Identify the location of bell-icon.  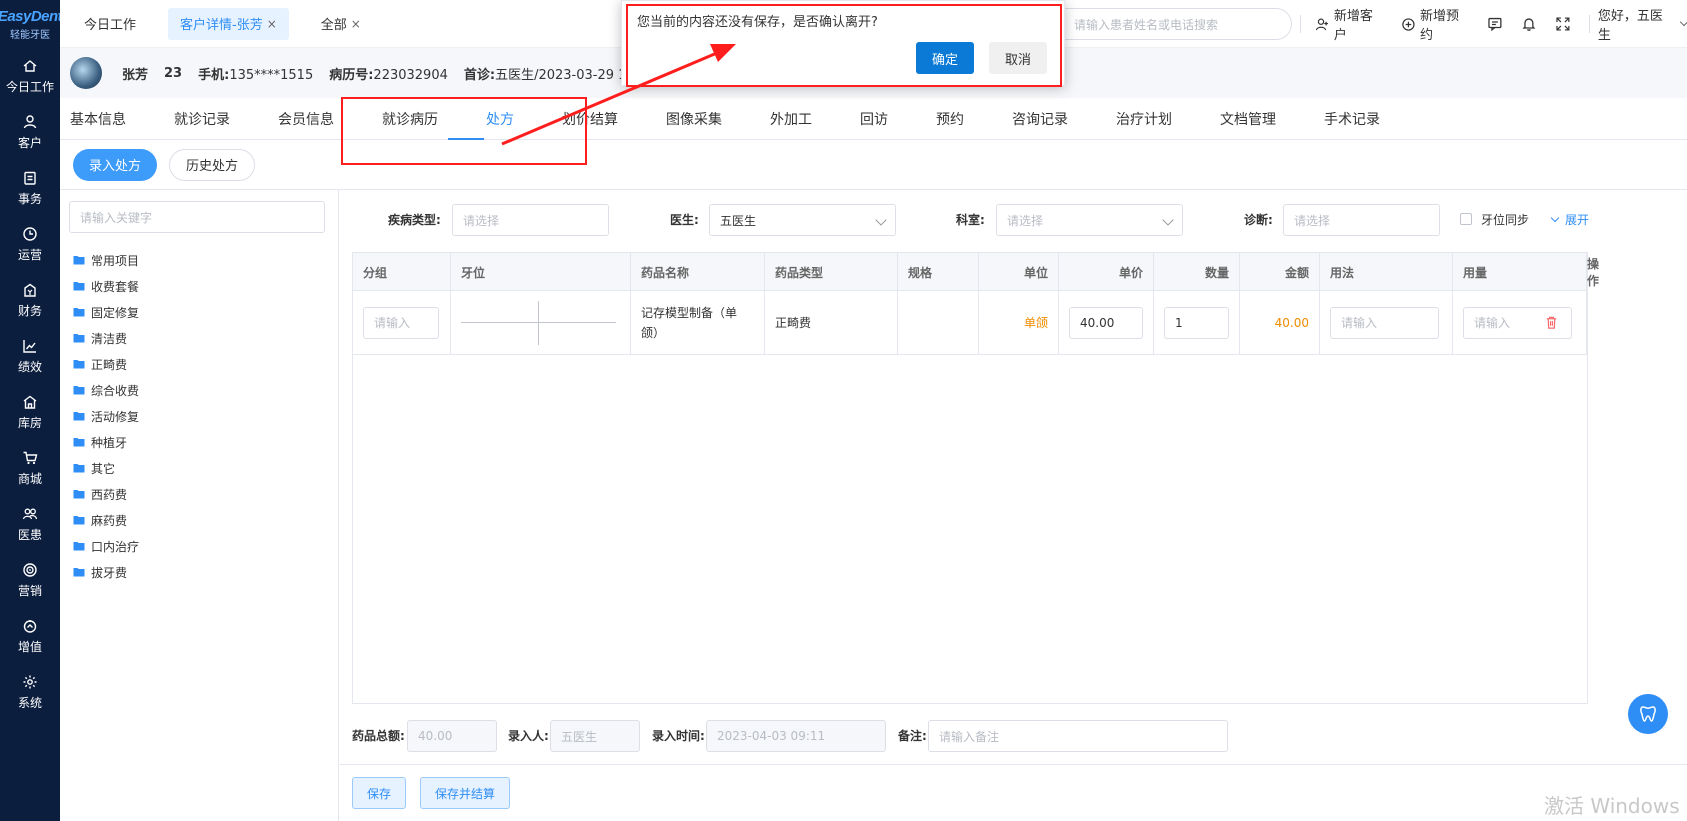
(1529, 24).